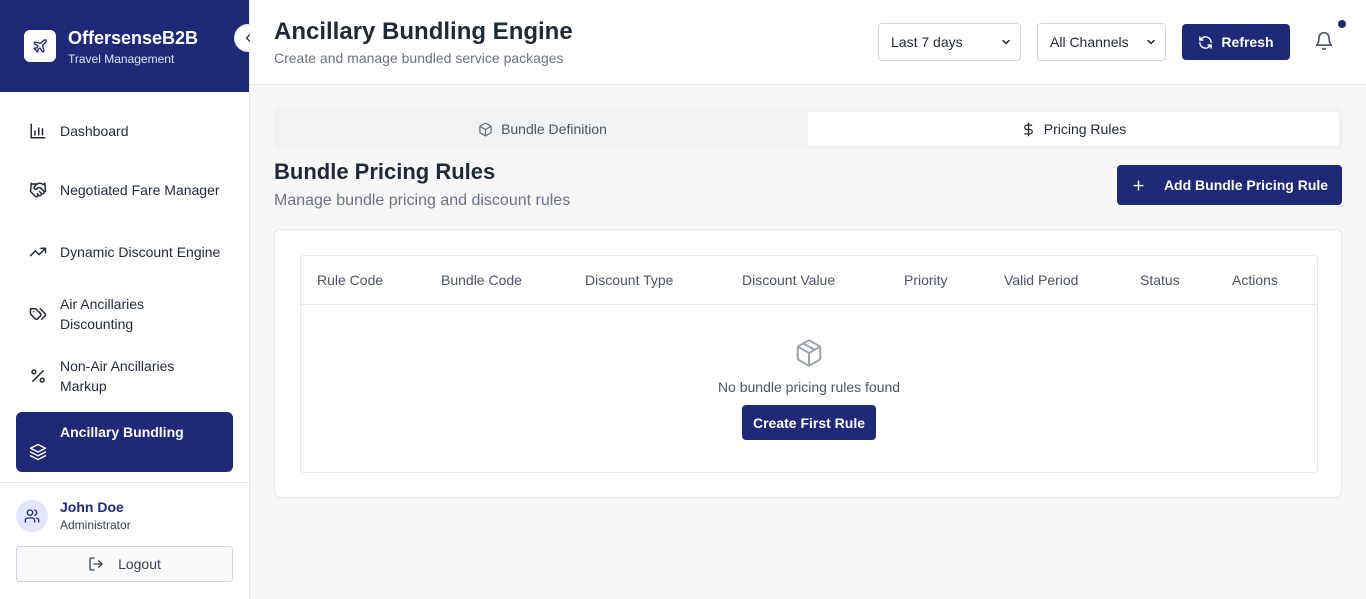 This screenshot has width=1366, height=599. I want to click on channel-value: All Channels, so click(1089, 42).